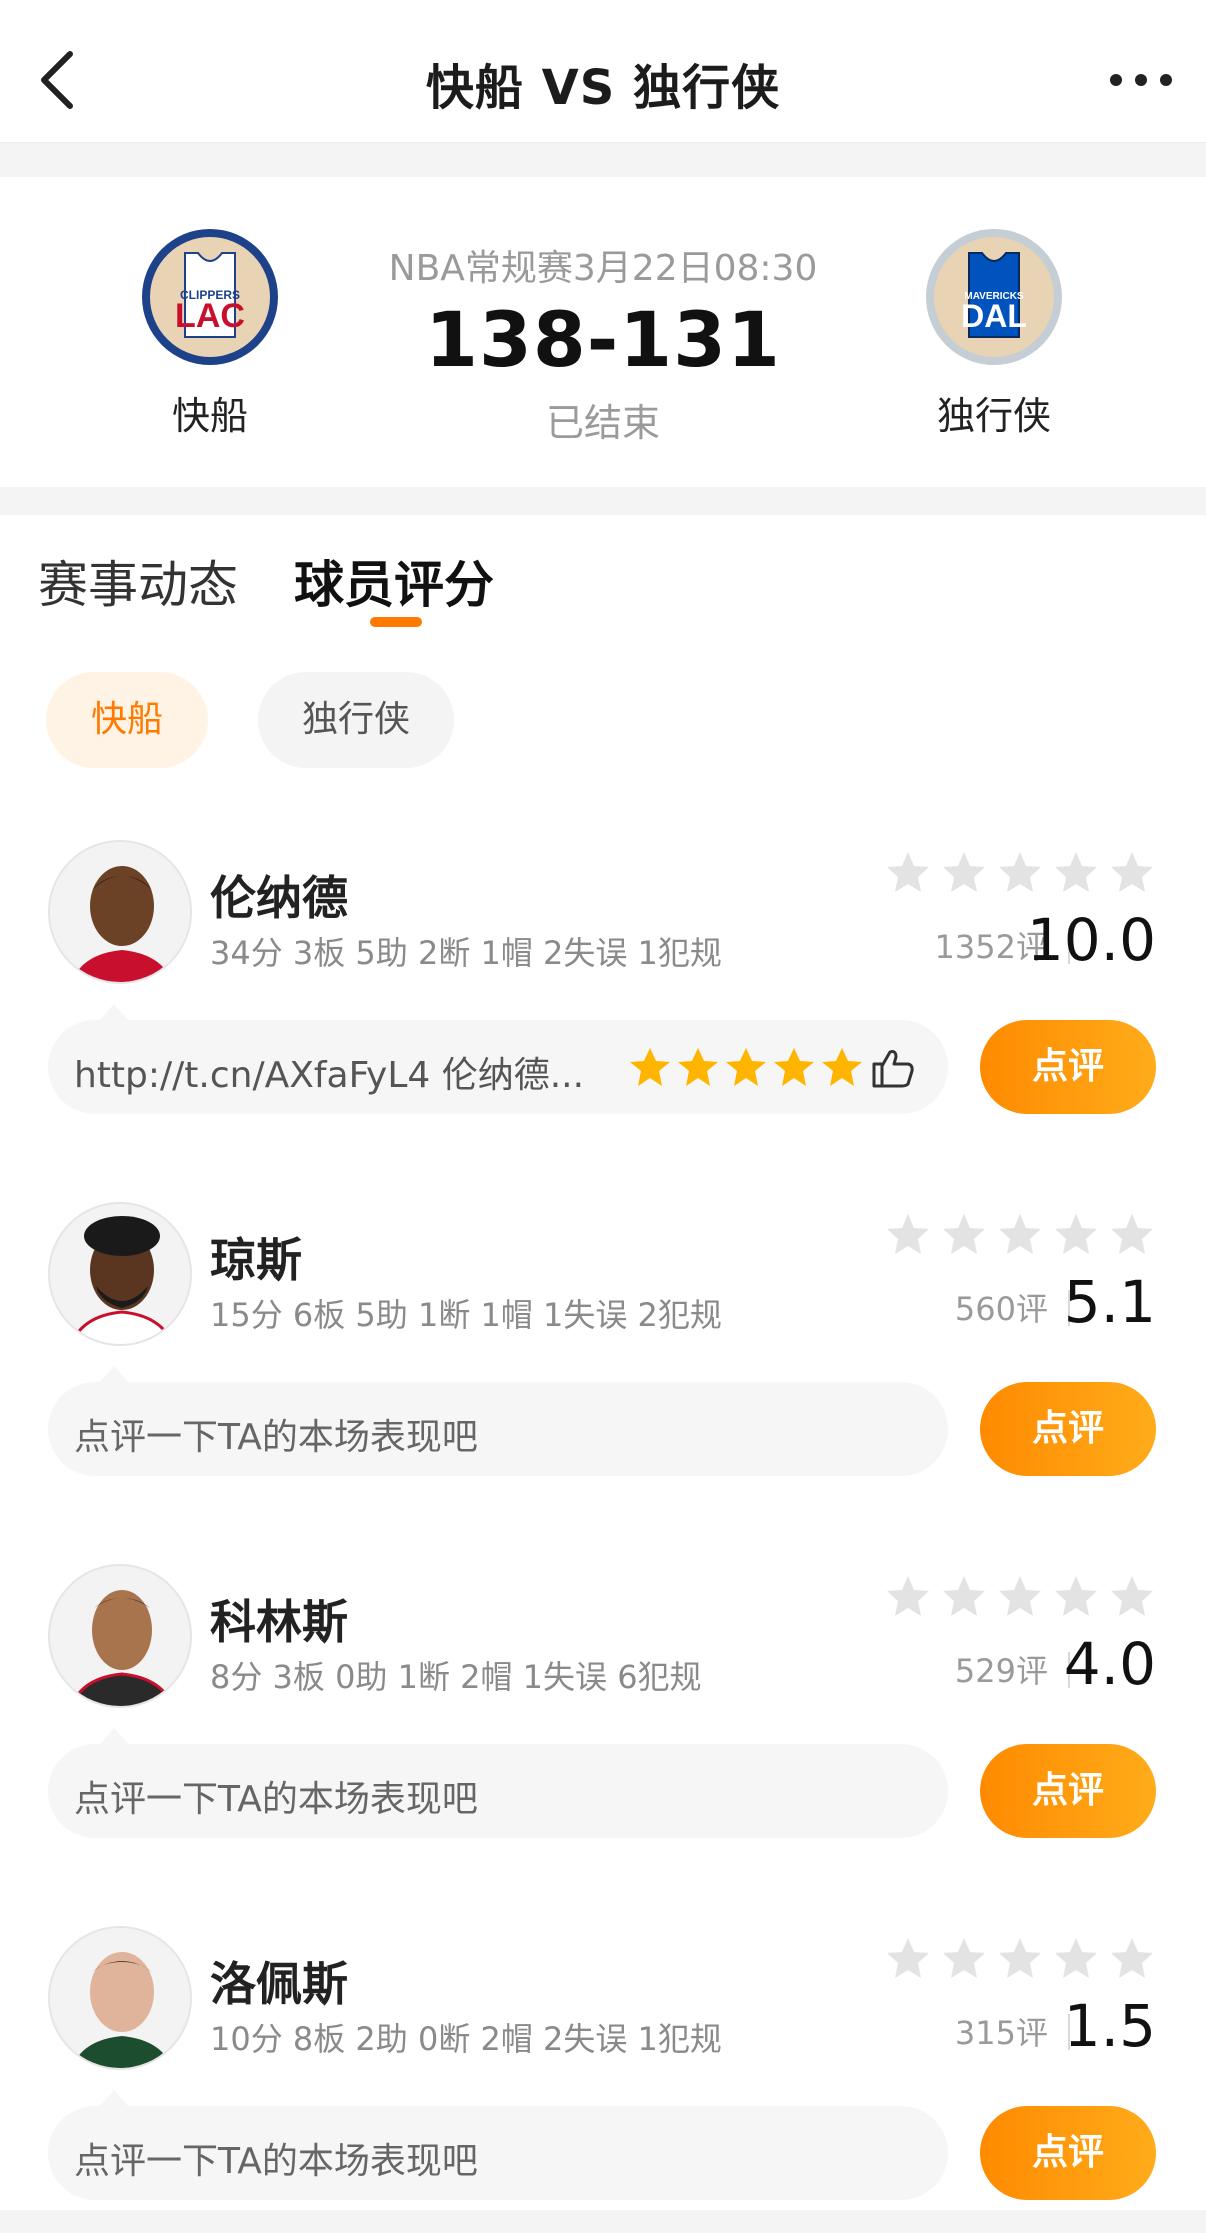  Describe the element at coordinates (1001, 1309) in the screenshot. I see `rating-count: 560评` at that location.